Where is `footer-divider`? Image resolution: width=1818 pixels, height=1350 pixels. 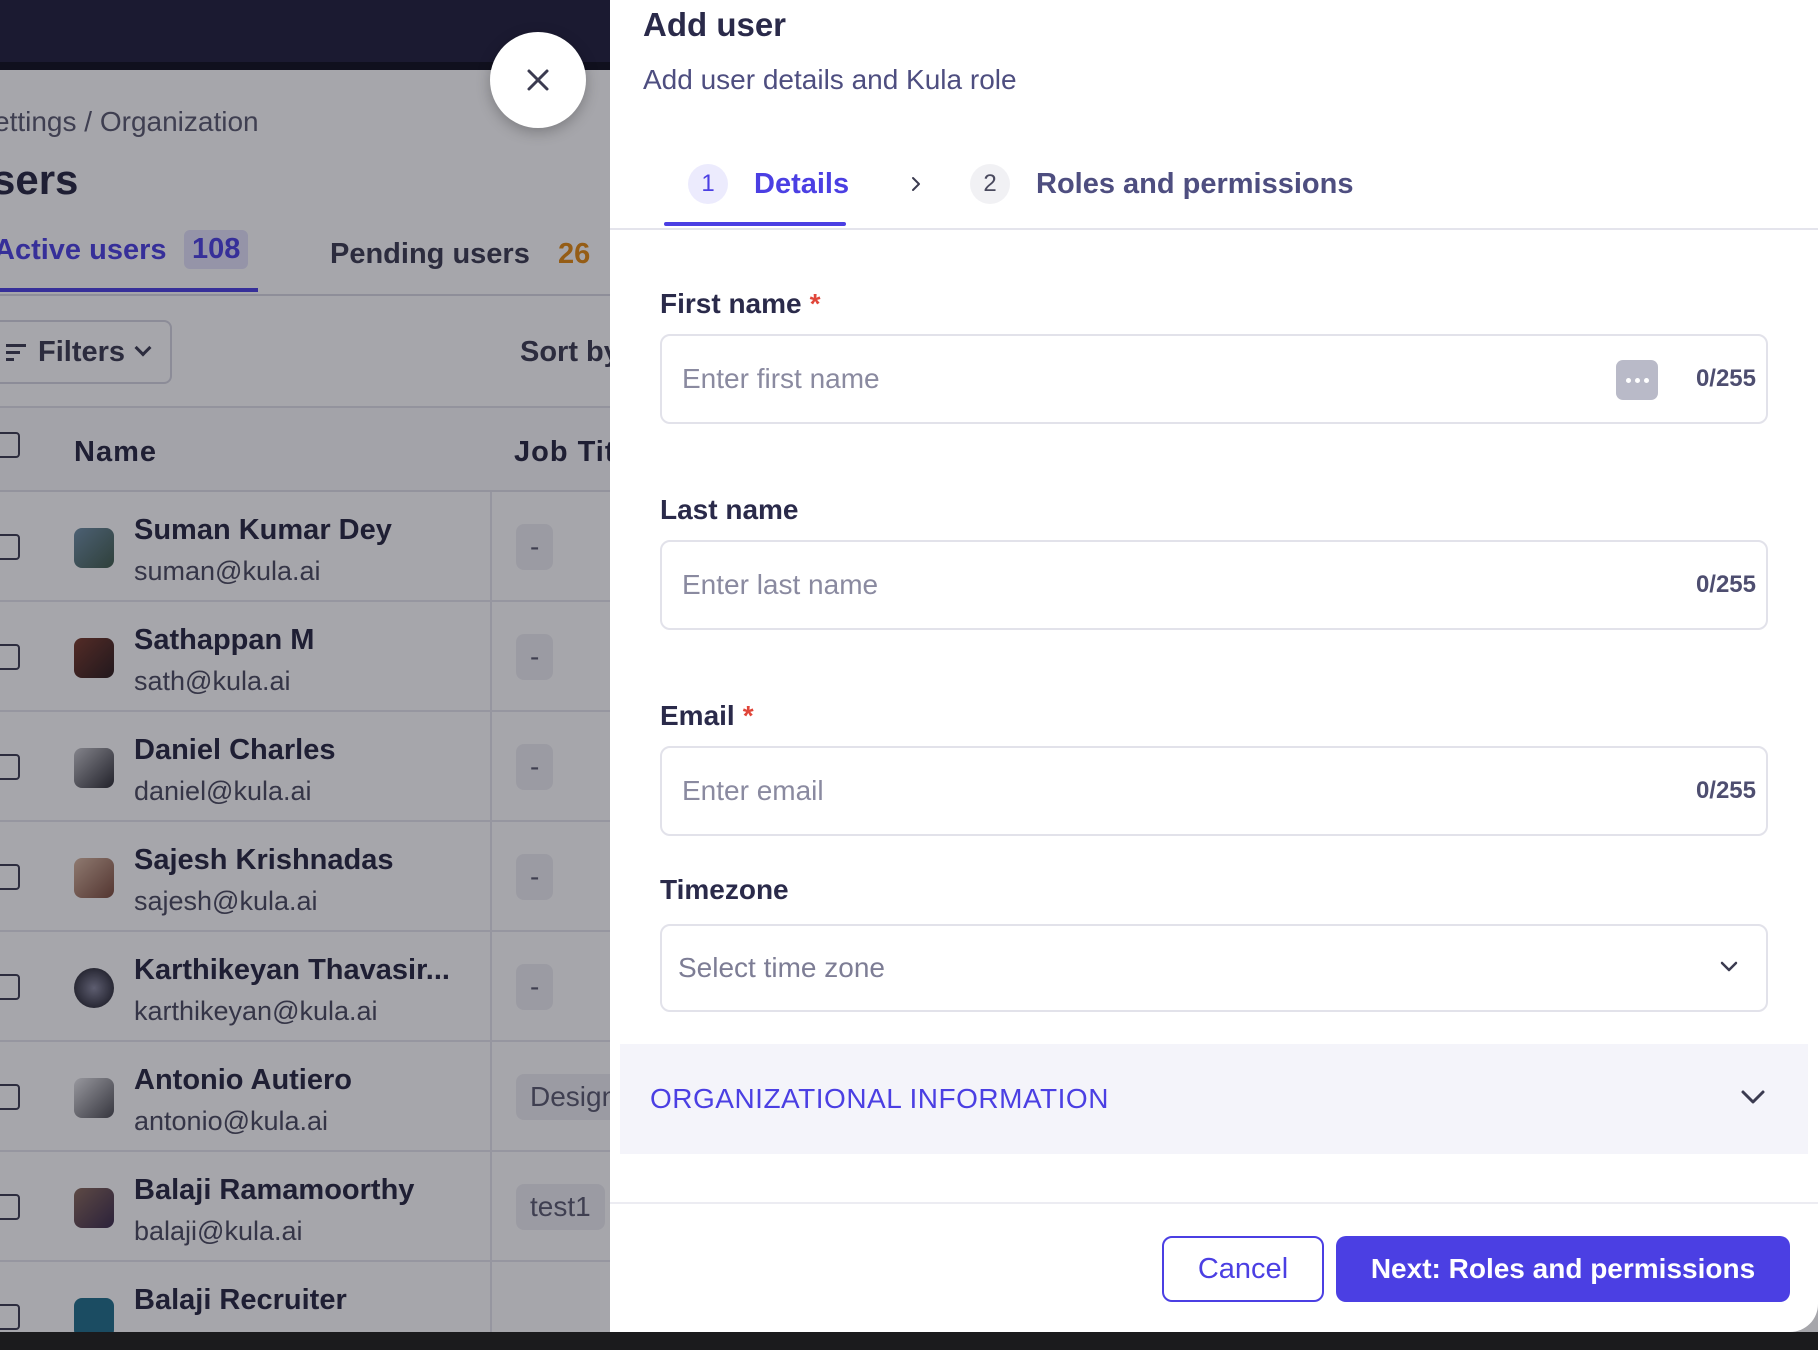 footer-divider is located at coordinates (1214, 1203).